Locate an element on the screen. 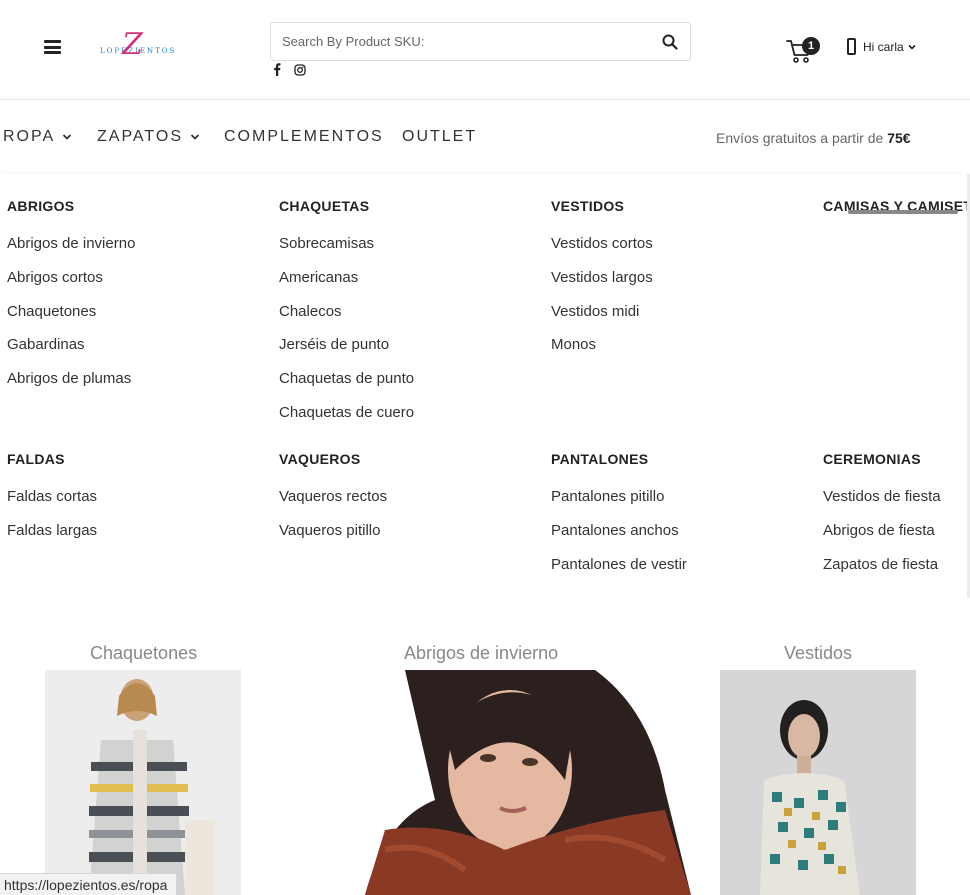  mobile-icon is located at coordinates (851, 46).